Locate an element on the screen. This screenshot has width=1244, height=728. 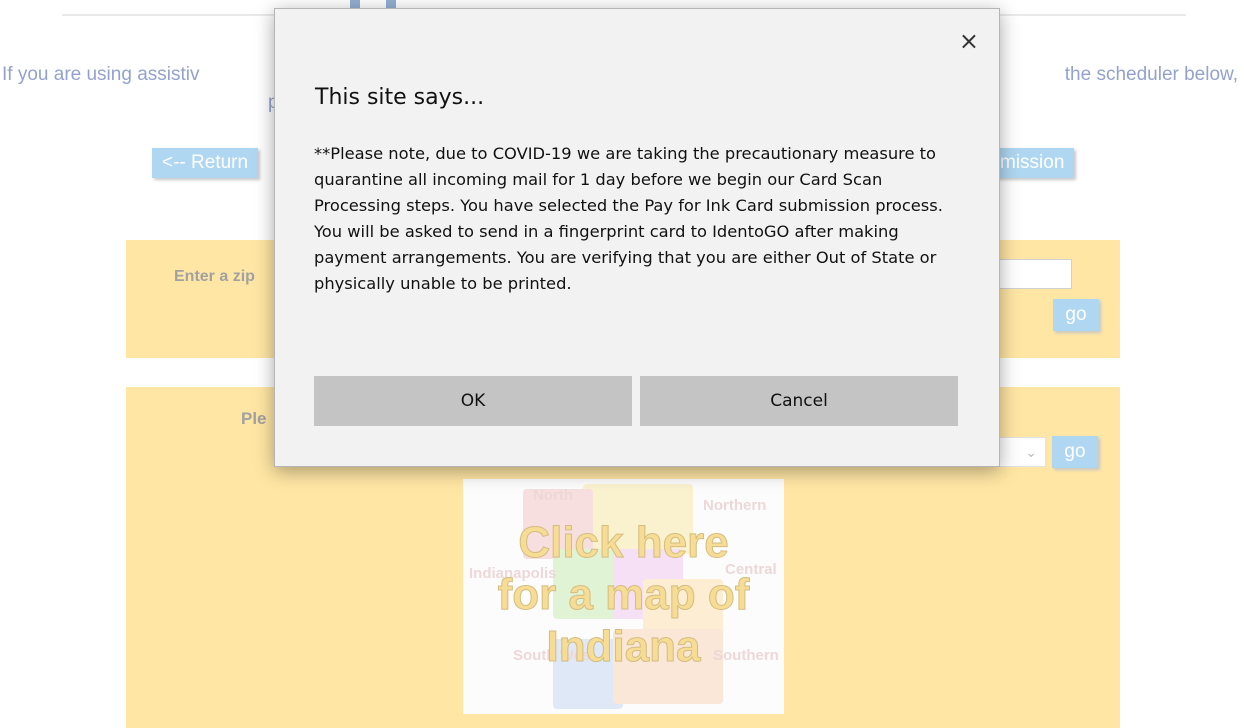
cancel-button: Cancel is located at coordinates (799, 401).